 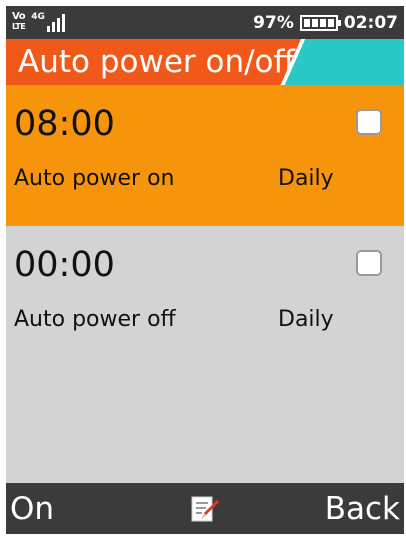 I want to click on item-label: Auto power off, so click(x=95, y=319).